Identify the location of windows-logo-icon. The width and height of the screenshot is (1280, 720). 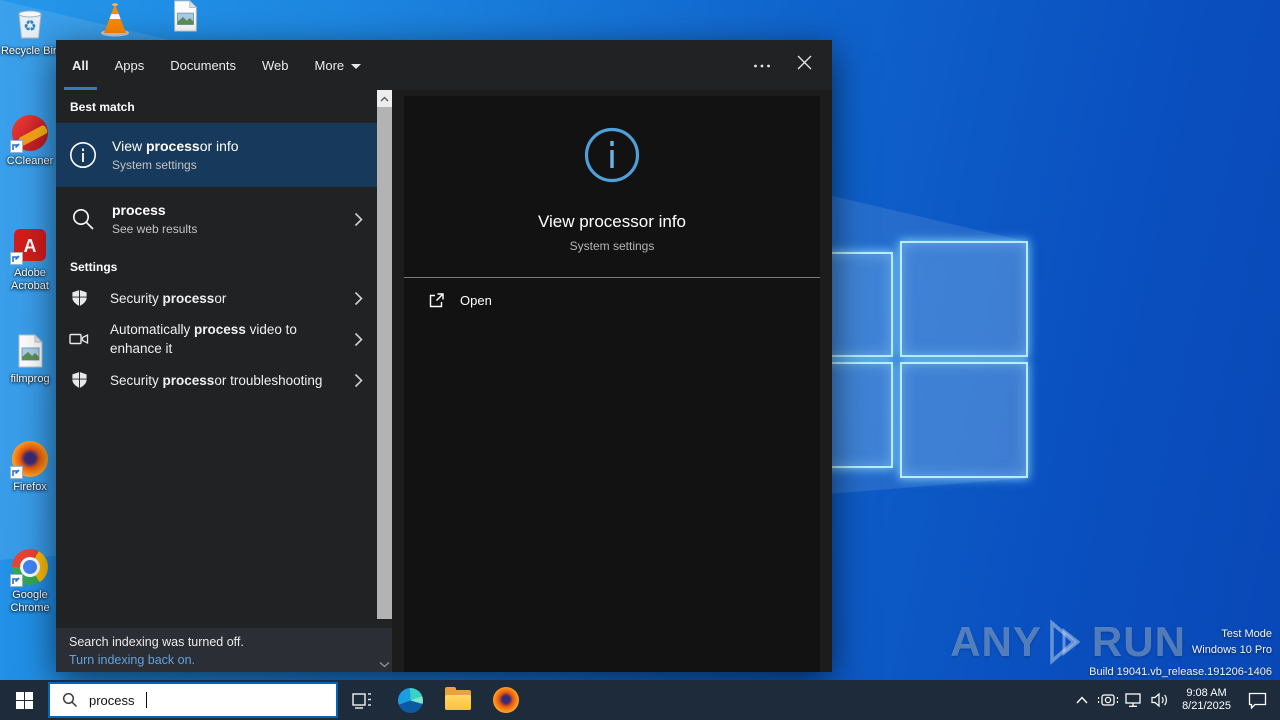
(24, 700).